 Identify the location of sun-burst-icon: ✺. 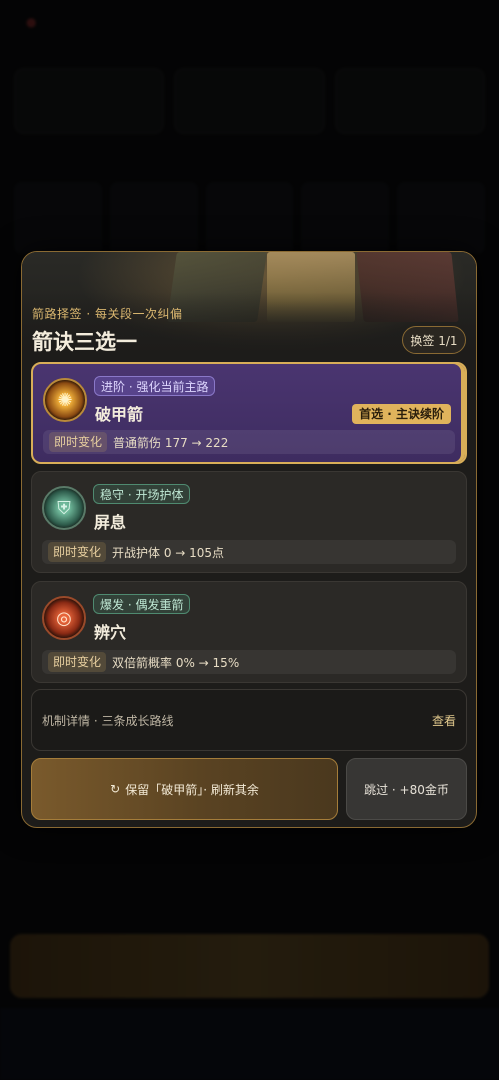
(65, 400).